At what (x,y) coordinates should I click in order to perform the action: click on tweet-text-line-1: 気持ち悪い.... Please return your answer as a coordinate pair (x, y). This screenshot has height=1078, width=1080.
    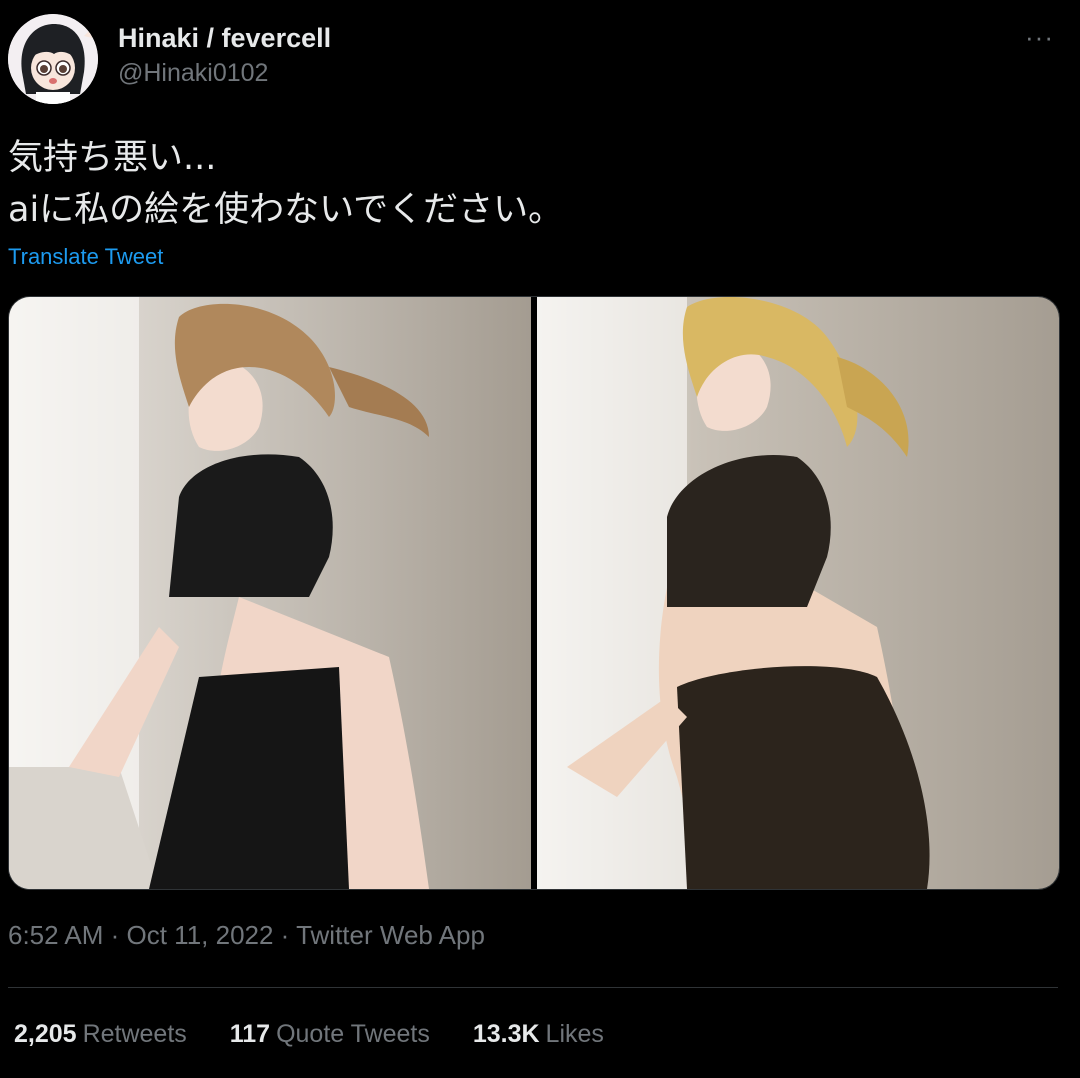
    Looking at the image, I should click on (112, 158).